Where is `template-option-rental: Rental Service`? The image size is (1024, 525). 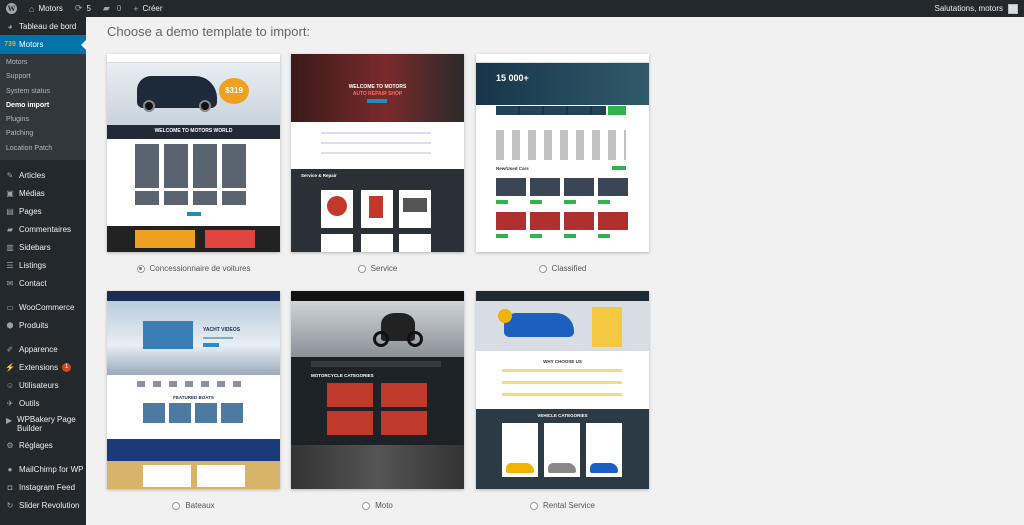 template-option-rental: Rental Service is located at coordinates (562, 505).